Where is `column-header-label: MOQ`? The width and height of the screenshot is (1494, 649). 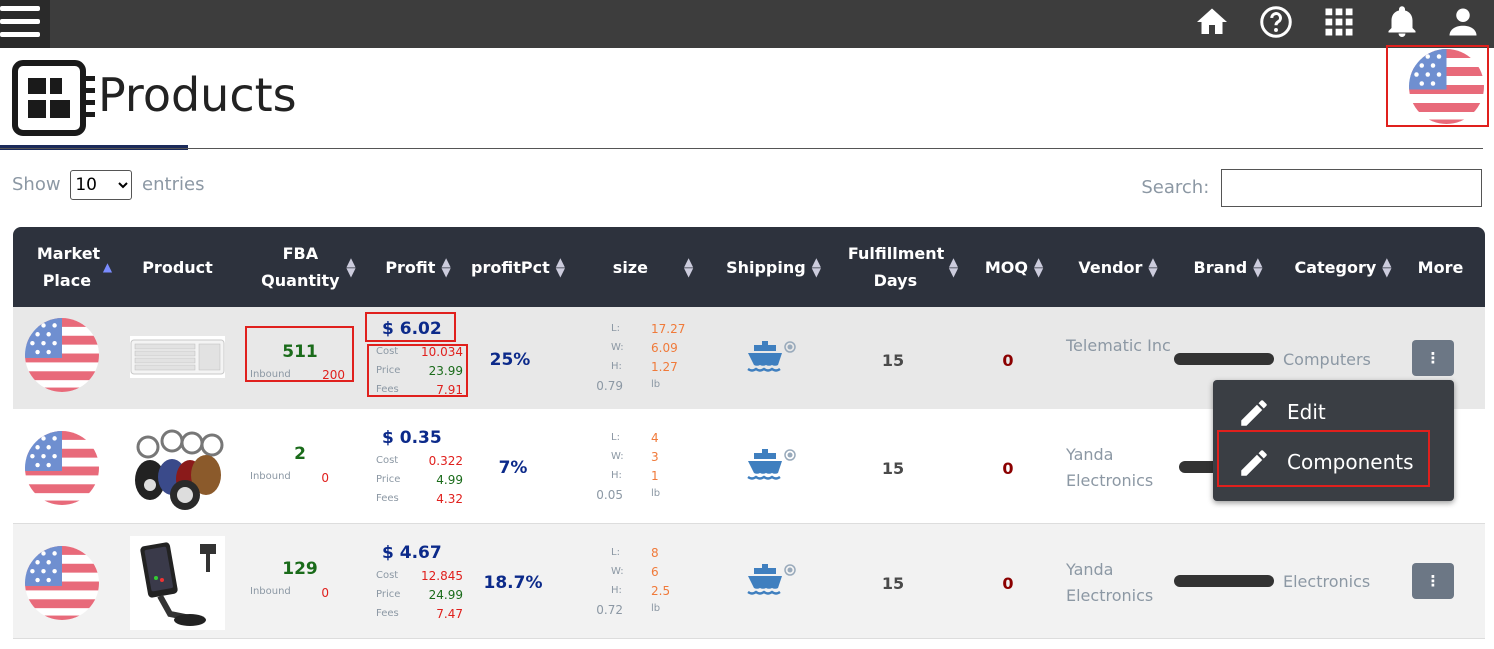
column-header-label: MOQ is located at coordinates (1006, 267).